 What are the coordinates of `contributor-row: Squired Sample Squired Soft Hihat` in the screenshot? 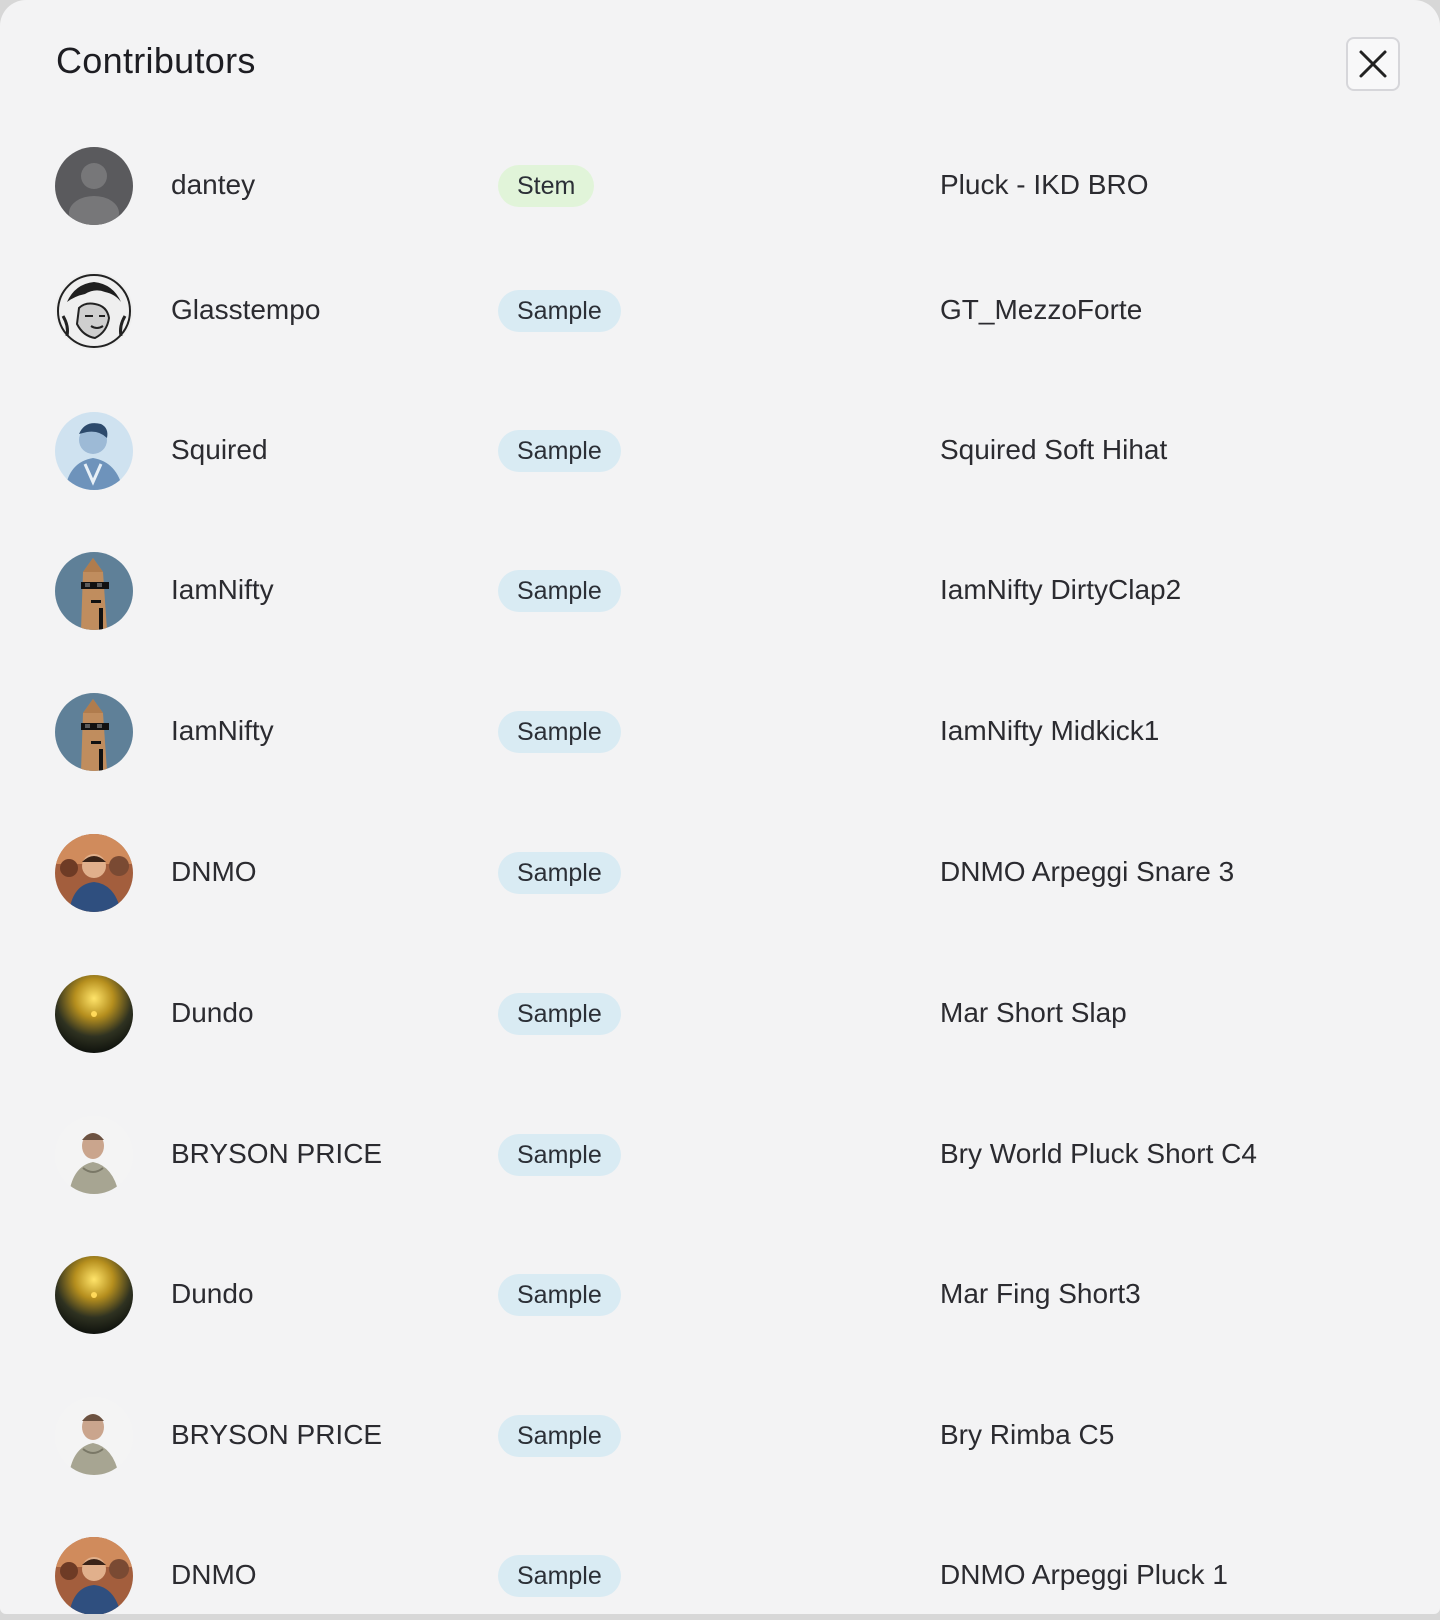 It's located at (720, 452).